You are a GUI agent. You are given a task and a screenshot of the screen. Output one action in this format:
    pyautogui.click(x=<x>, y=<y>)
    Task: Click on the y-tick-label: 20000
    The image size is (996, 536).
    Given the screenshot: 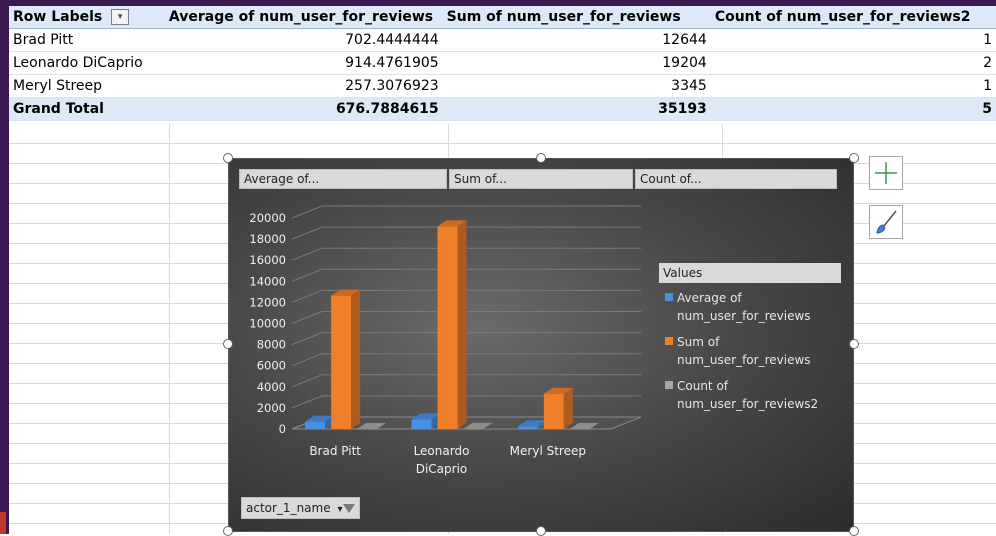 What is the action you would take?
    pyautogui.click(x=267, y=218)
    